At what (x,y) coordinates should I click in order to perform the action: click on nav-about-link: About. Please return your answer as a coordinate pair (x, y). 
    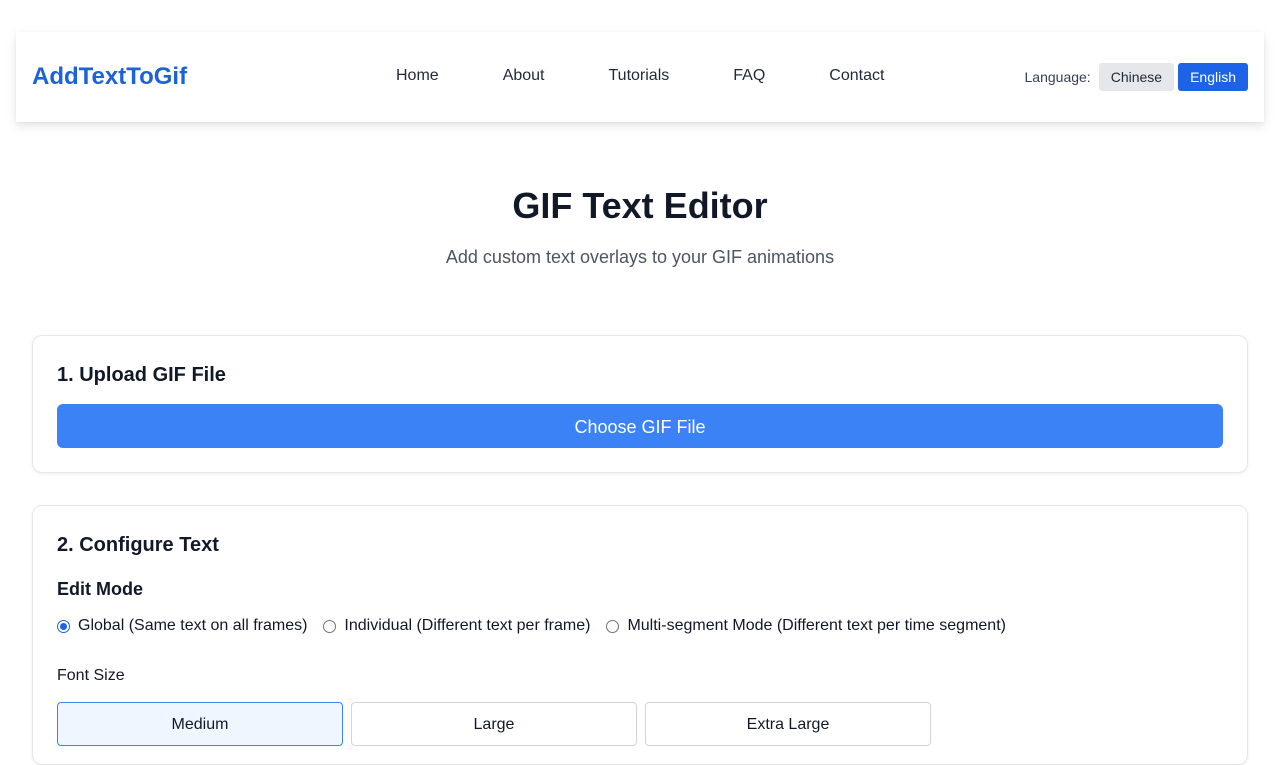
    Looking at the image, I should click on (524, 76).